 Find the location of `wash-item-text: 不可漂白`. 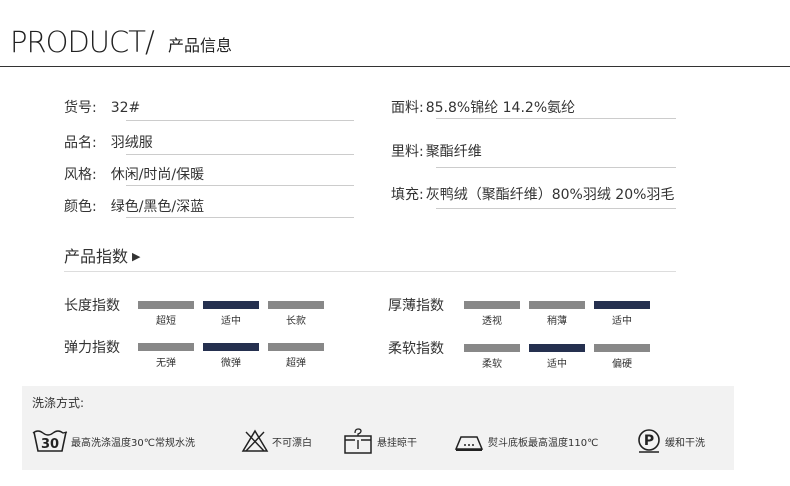

wash-item-text: 不可漂白 is located at coordinates (292, 443).